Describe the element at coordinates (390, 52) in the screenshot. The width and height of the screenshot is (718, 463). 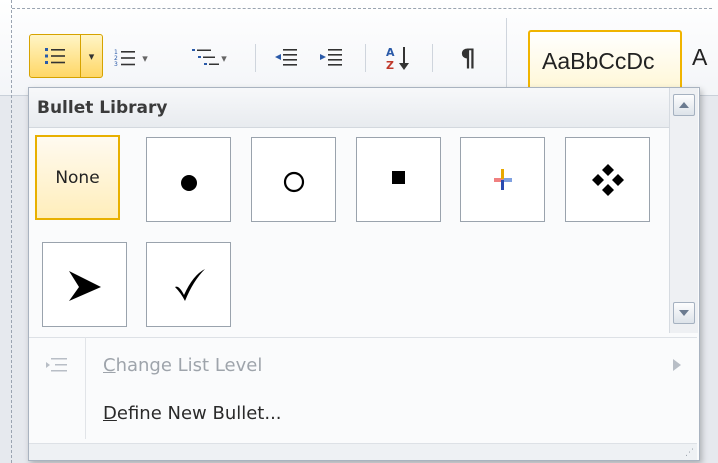
I see `svg-text: A` at that location.